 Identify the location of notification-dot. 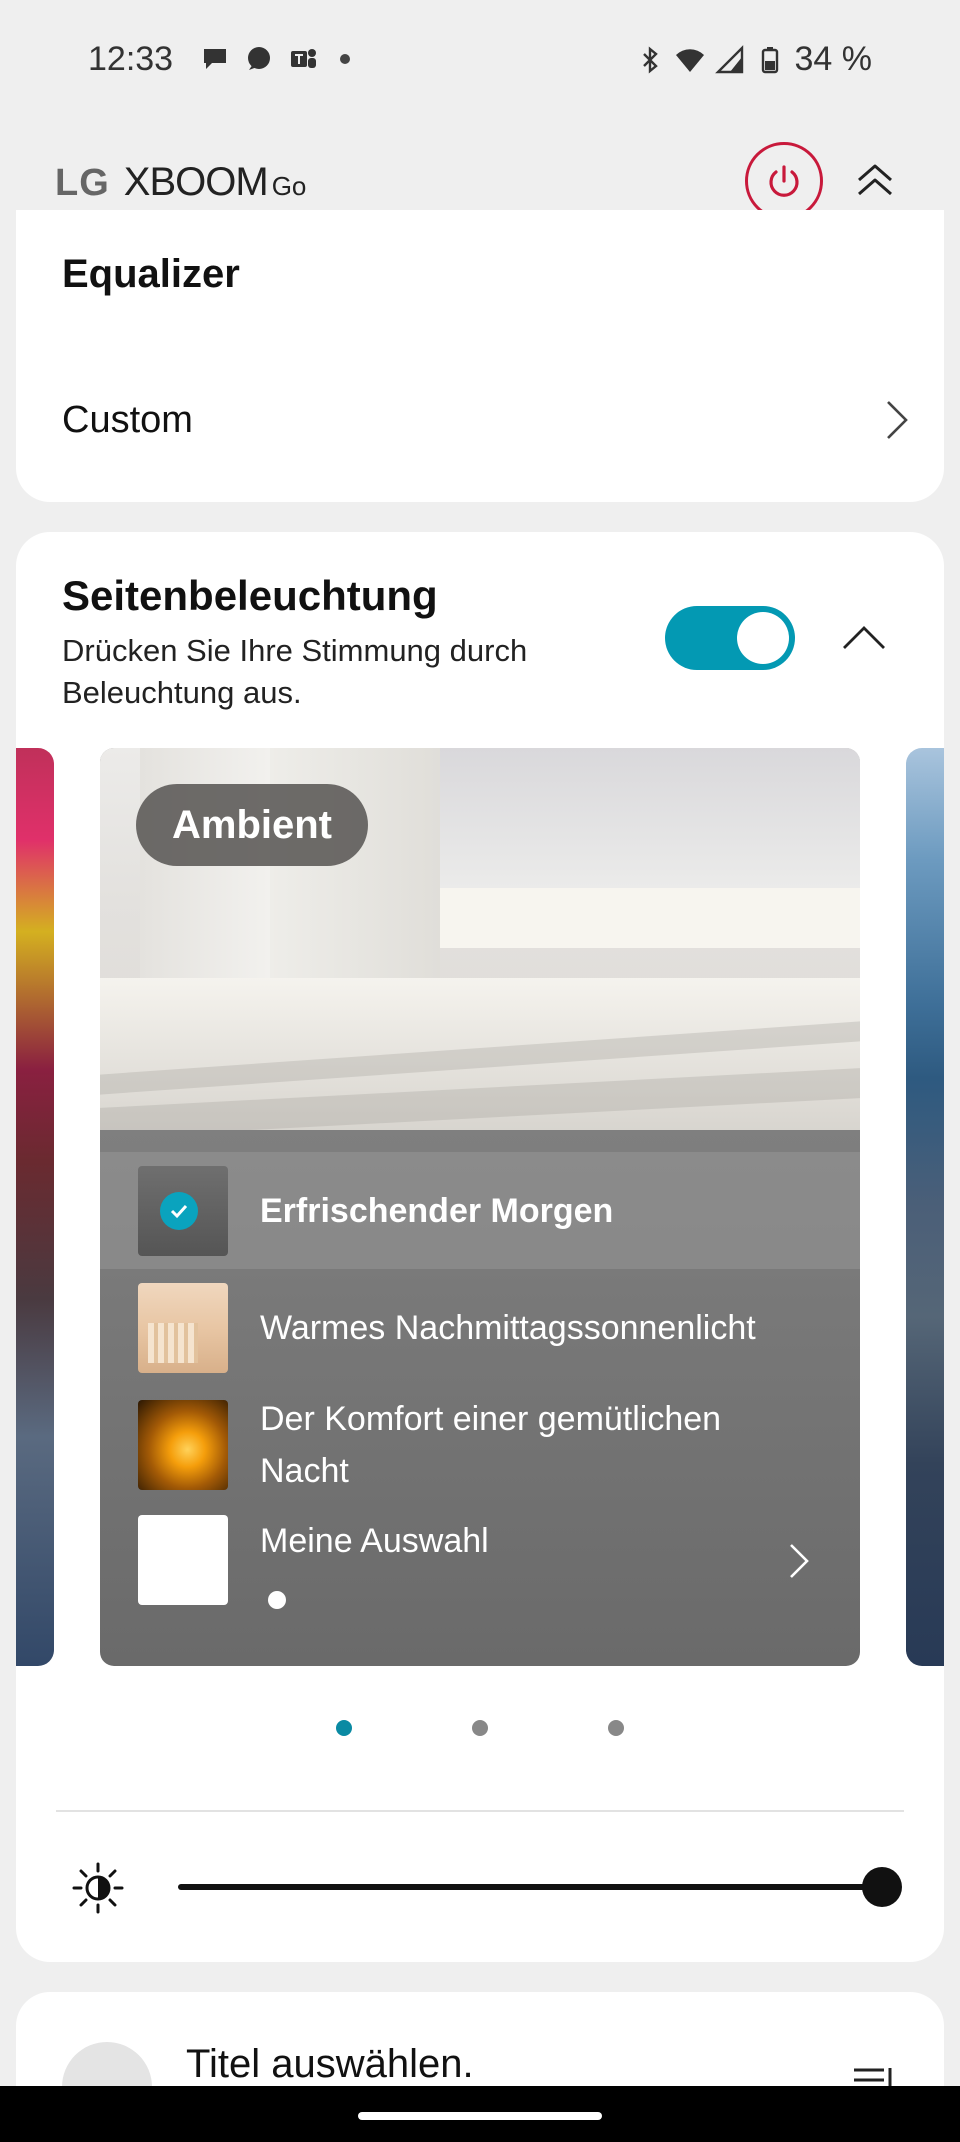
(345, 59).